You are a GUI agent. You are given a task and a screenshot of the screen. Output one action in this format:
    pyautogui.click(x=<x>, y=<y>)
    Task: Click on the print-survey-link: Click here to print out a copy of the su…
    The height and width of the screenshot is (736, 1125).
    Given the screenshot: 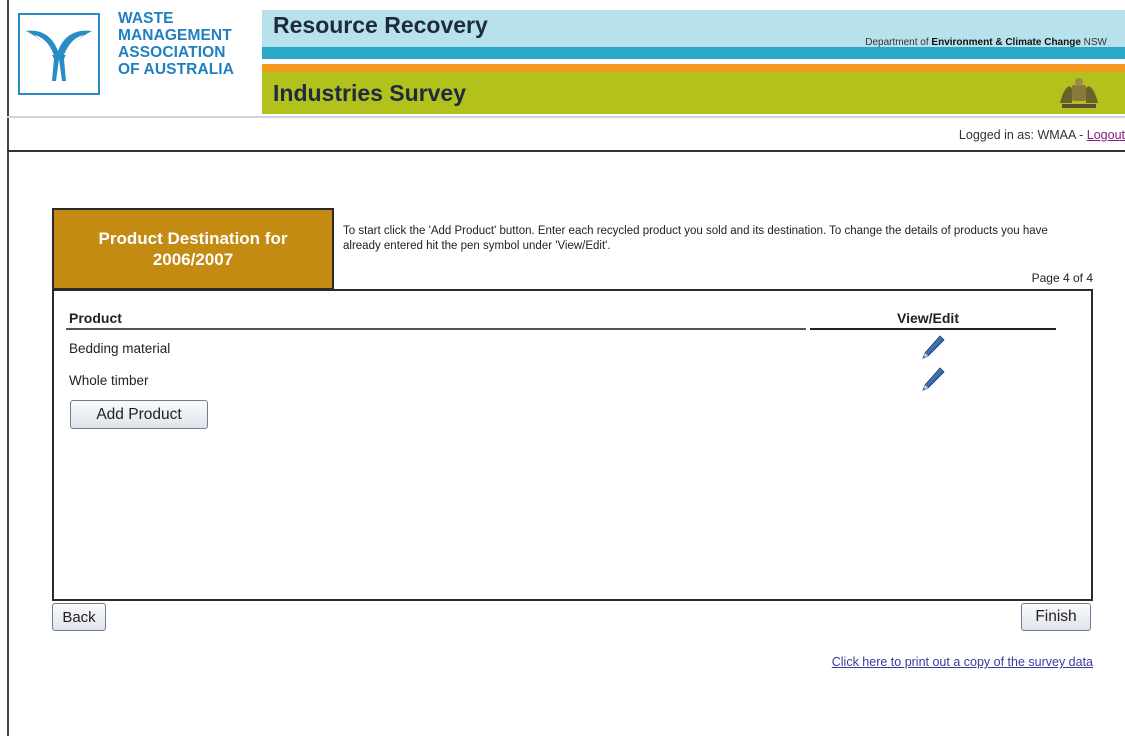 What is the action you would take?
    pyautogui.click(x=962, y=662)
    